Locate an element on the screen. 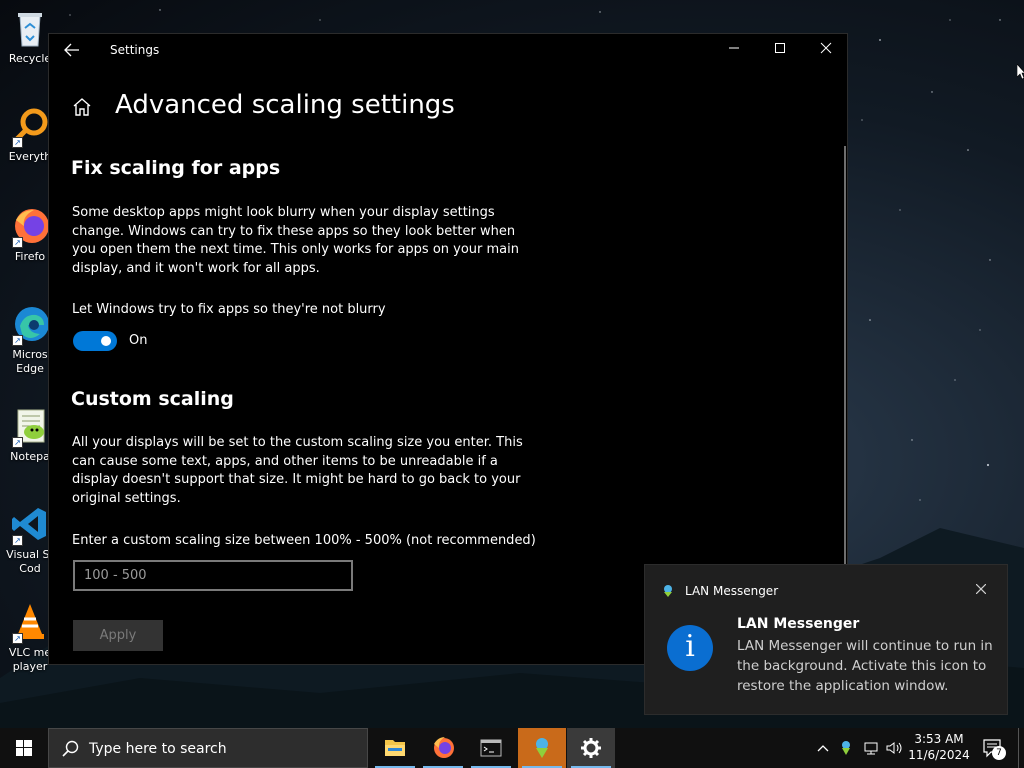 Image resolution: width=1024 pixels, height=768 pixels. taskbar-clock: 3:53 AM 11/6/2024 is located at coordinates (939, 747).